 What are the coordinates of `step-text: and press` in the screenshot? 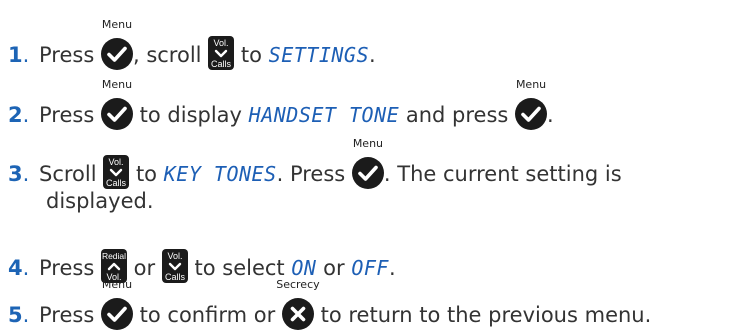 It's located at (457, 115).